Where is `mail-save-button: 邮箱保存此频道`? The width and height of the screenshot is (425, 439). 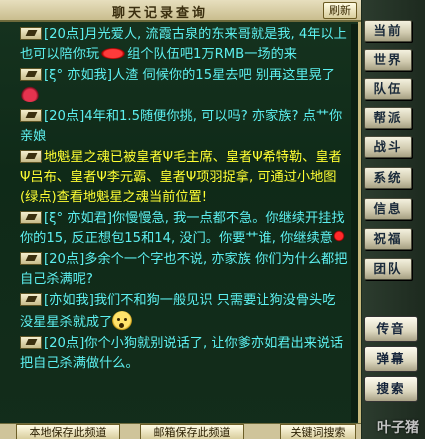
mail-save-button: 邮箱保存此频道 is located at coordinates (192, 431).